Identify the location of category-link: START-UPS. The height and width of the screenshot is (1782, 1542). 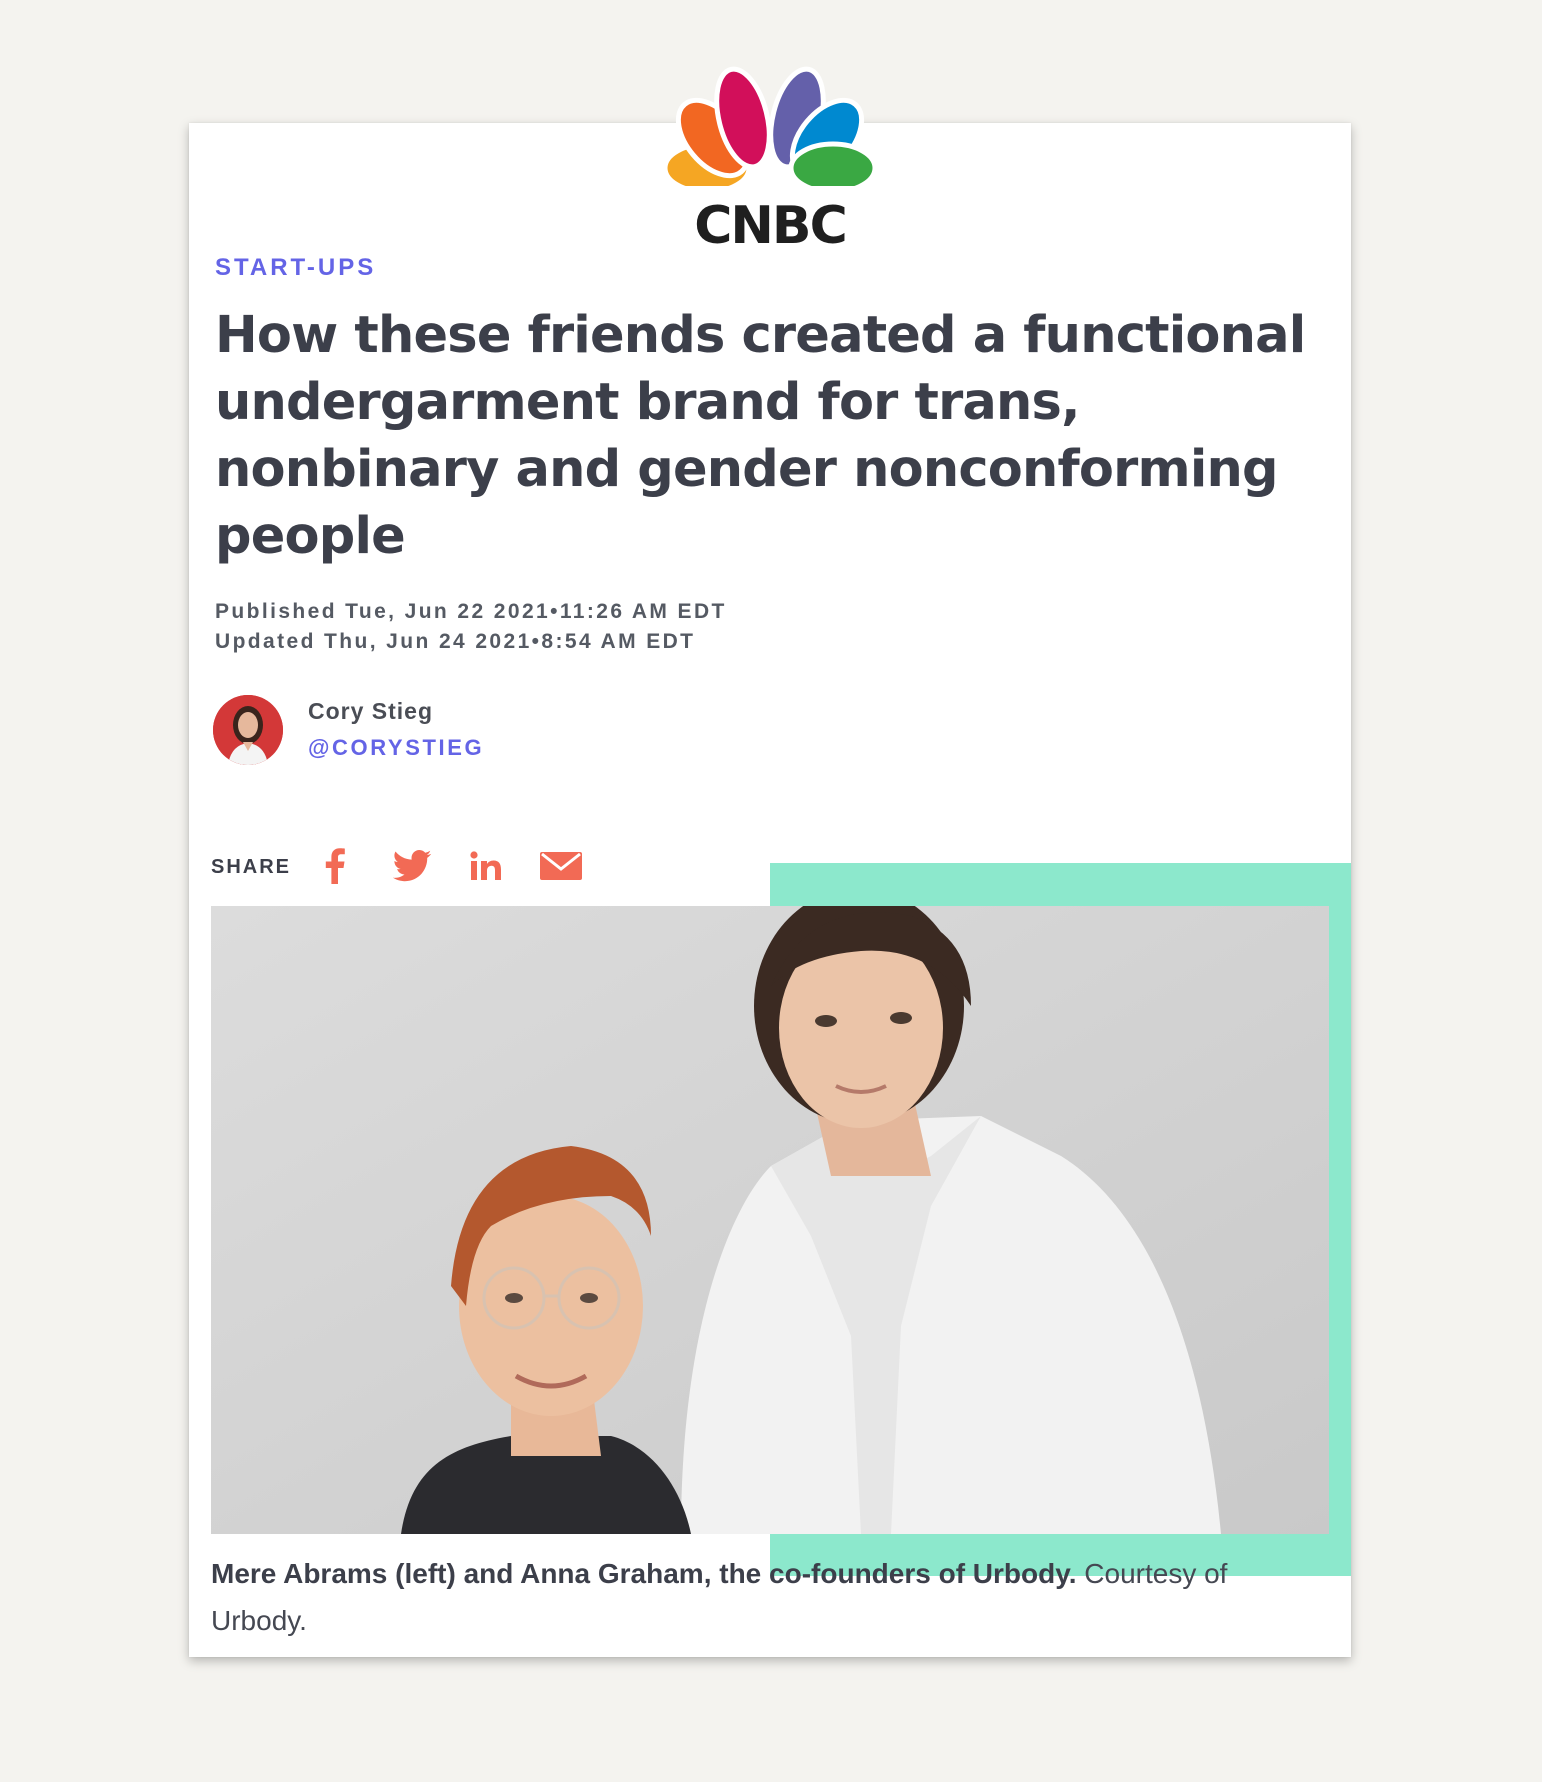
(295, 268).